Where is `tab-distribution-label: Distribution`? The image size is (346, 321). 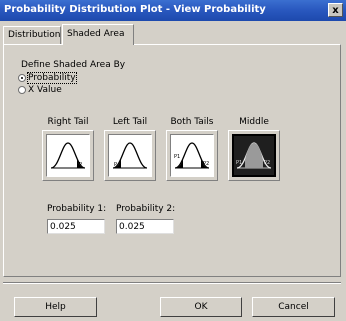 tab-distribution-label: Distribution is located at coordinates (34, 35).